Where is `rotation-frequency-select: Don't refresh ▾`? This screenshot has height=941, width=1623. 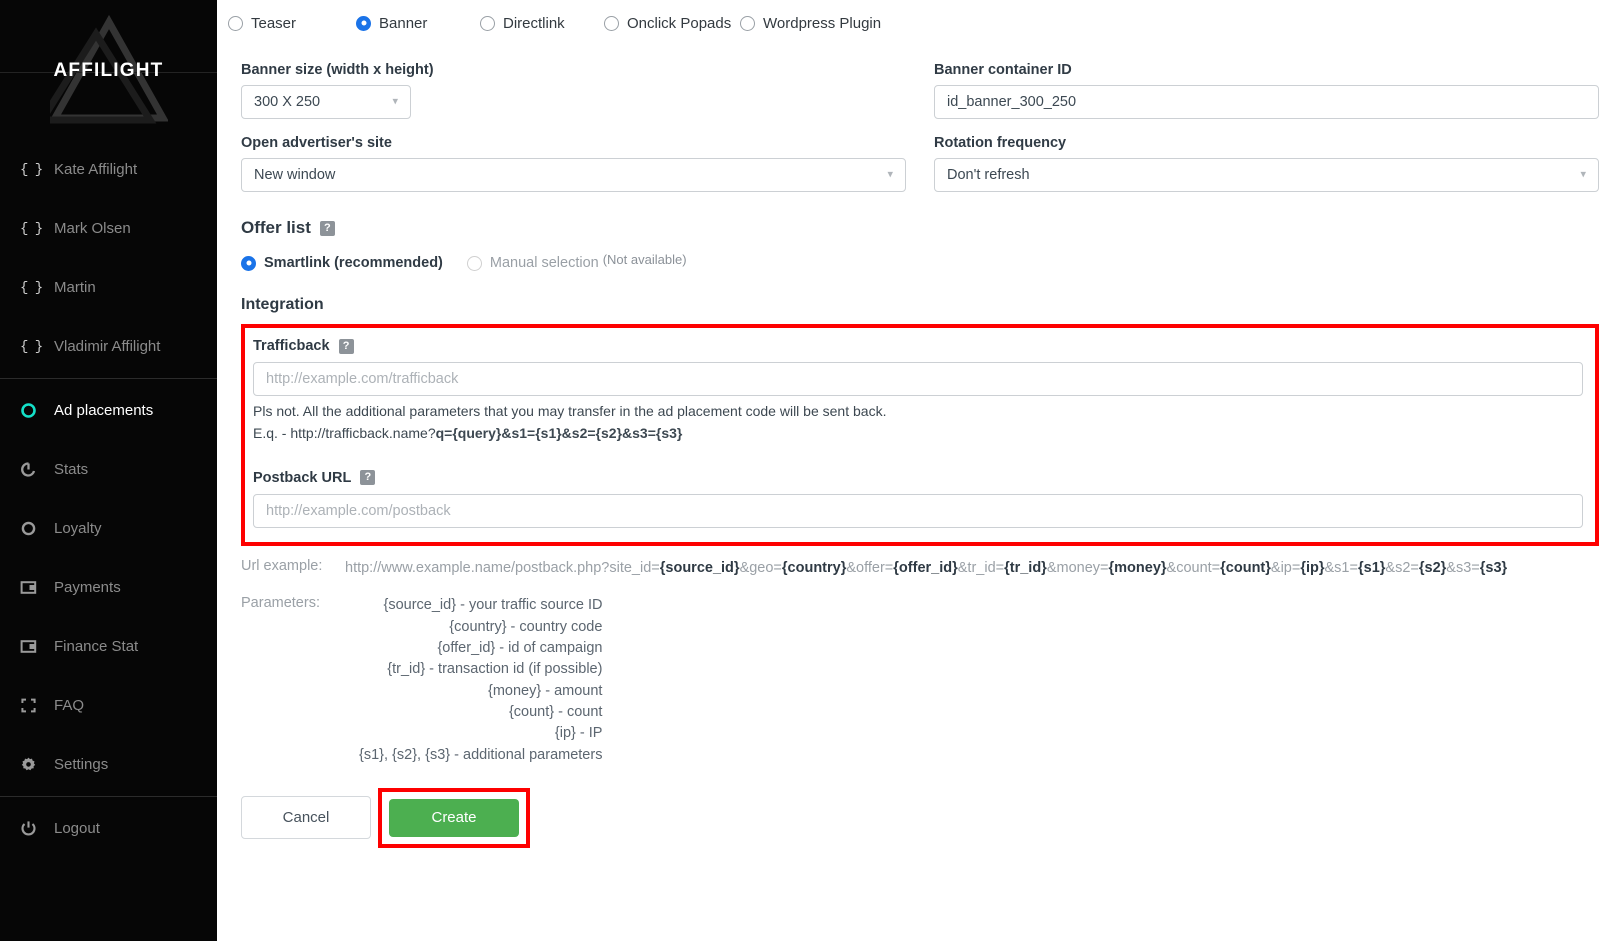 rotation-frequency-select: Don't refresh ▾ is located at coordinates (1266, 175).